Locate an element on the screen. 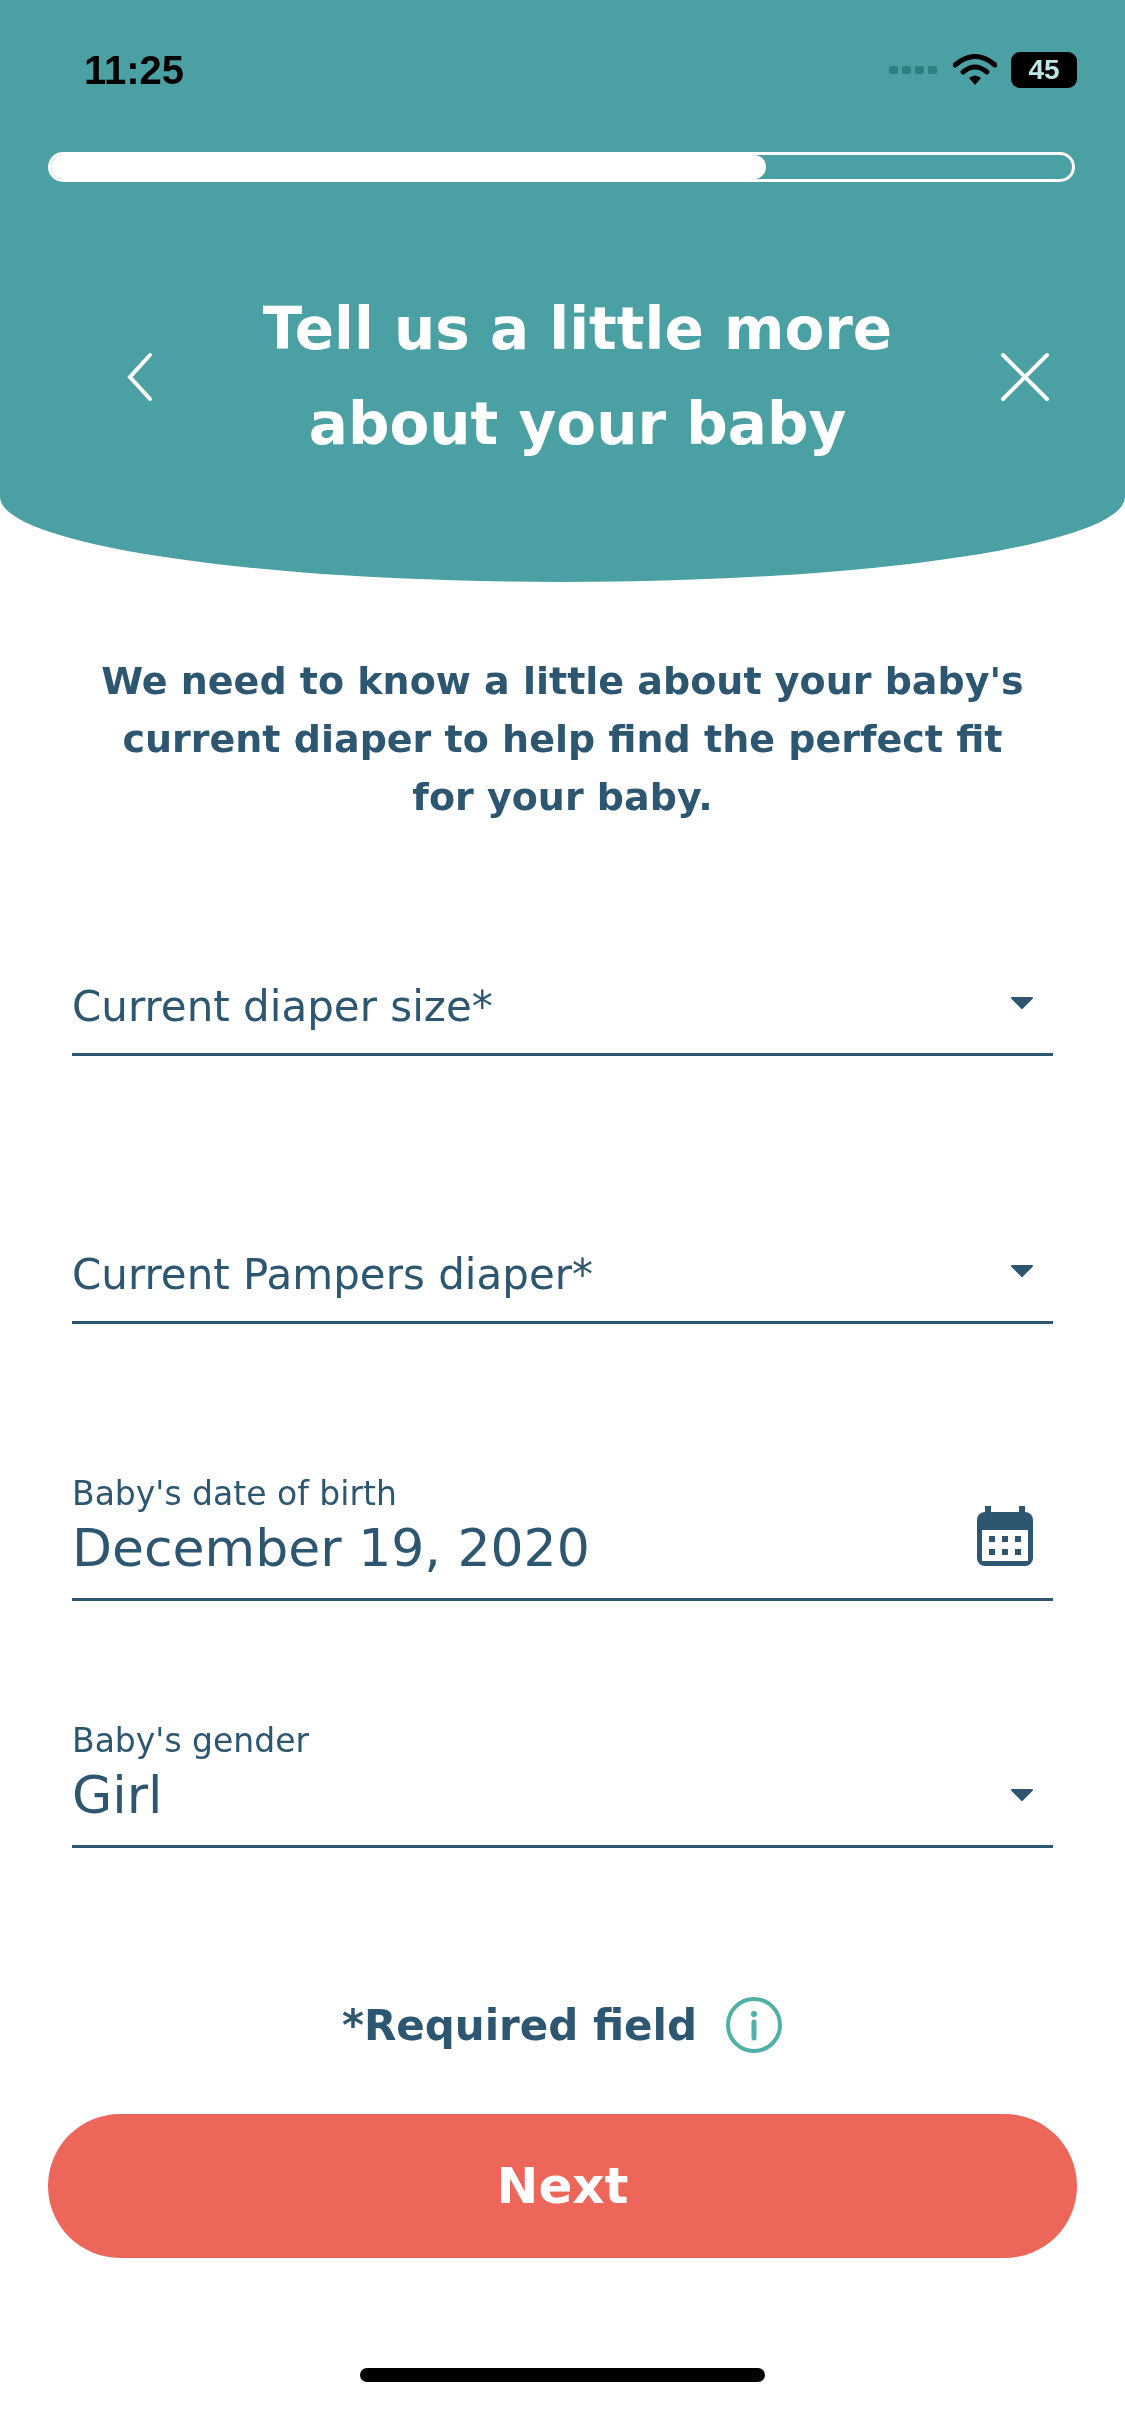 The width and height of the screenshot is (1125, 2436). required-note: *Required field is located at coordinates (519, 2025).